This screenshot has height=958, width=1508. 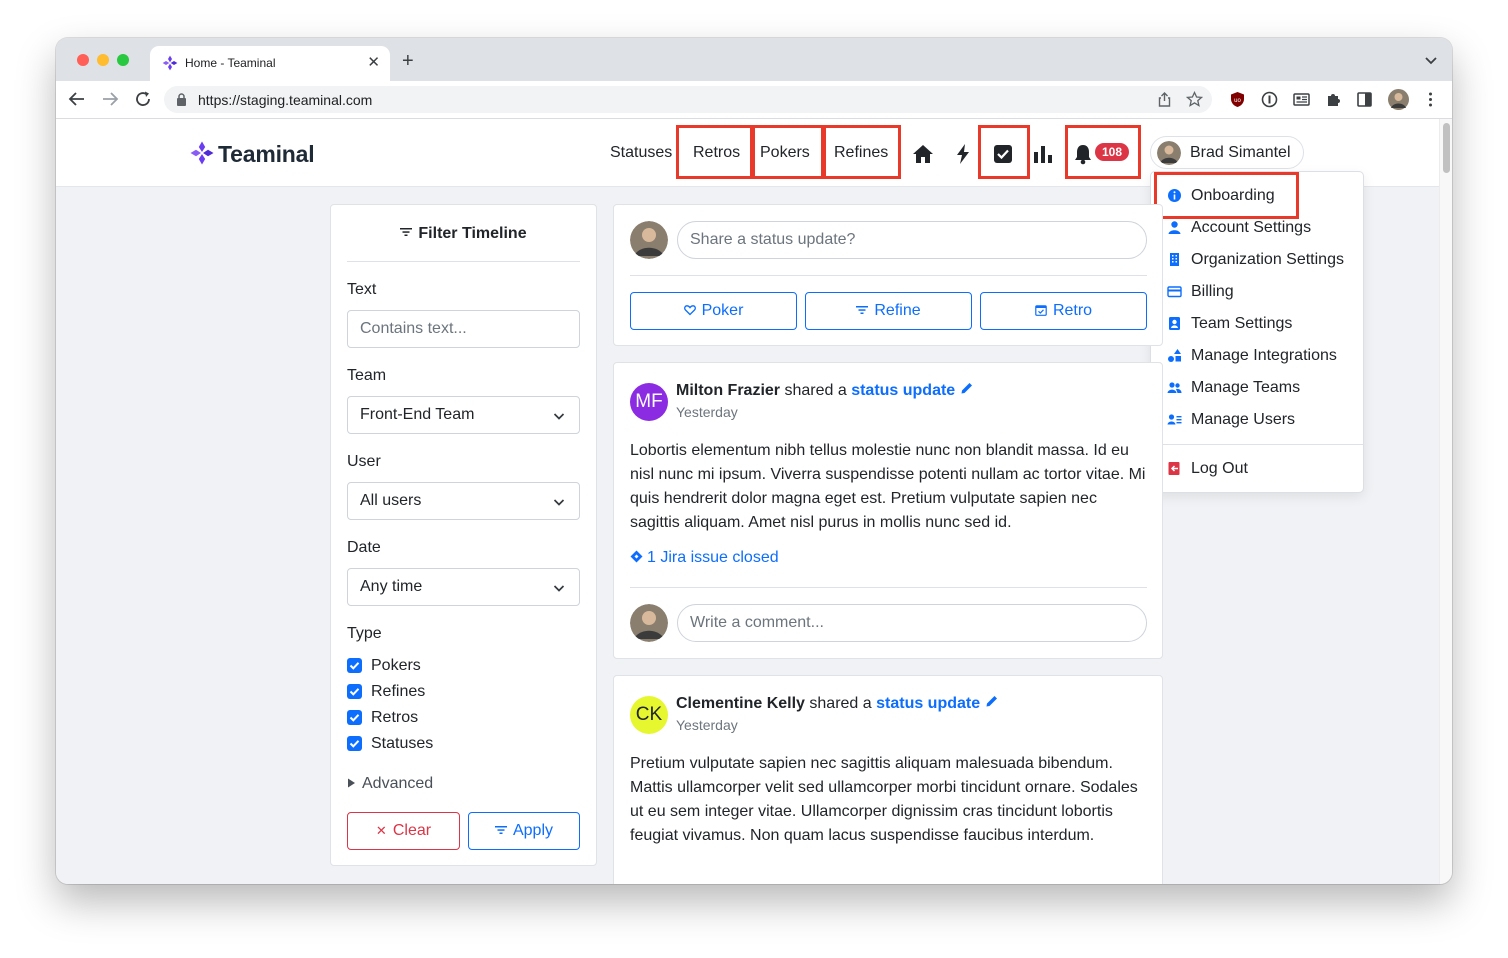 What do you see at coordinates (1257, 388) in the screenshot?
I see `menu-item-manage-teams: Manage Teams` at bounding box center [1257, 388].